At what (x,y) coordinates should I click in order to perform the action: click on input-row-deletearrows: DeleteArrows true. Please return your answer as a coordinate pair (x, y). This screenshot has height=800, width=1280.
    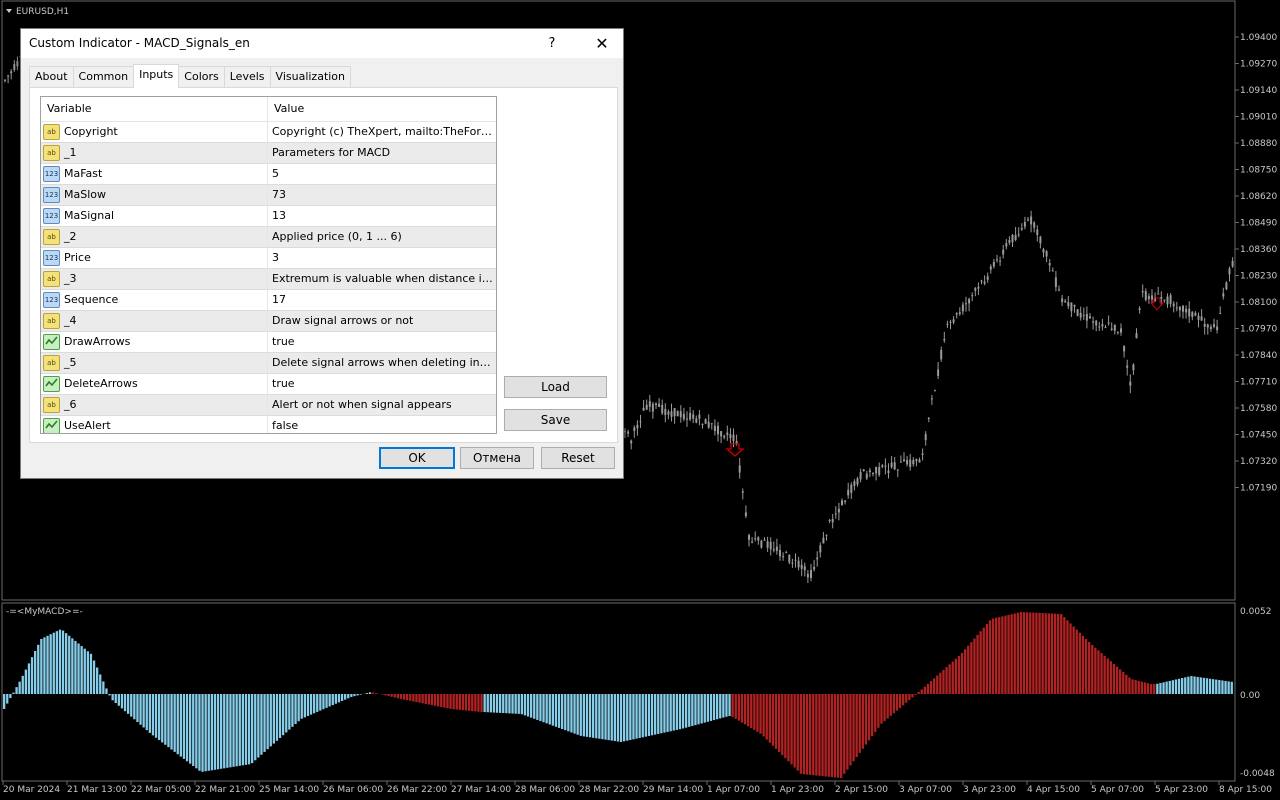
    Looking at the image, I should click on (268, 384).